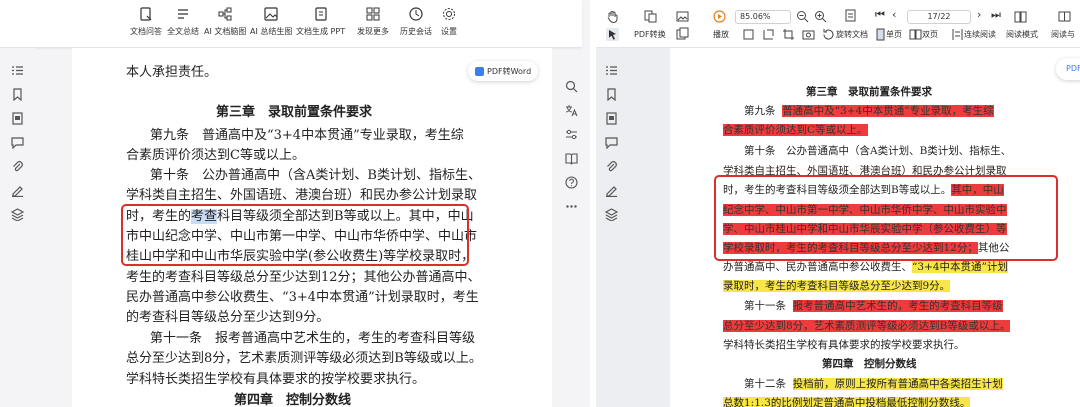 The width and height of the screenshot is (1080, 407). Describe the element at coordinates (225, 25) in the screenshot. I see `mindmap-button: AI 文档脑图` at that location.